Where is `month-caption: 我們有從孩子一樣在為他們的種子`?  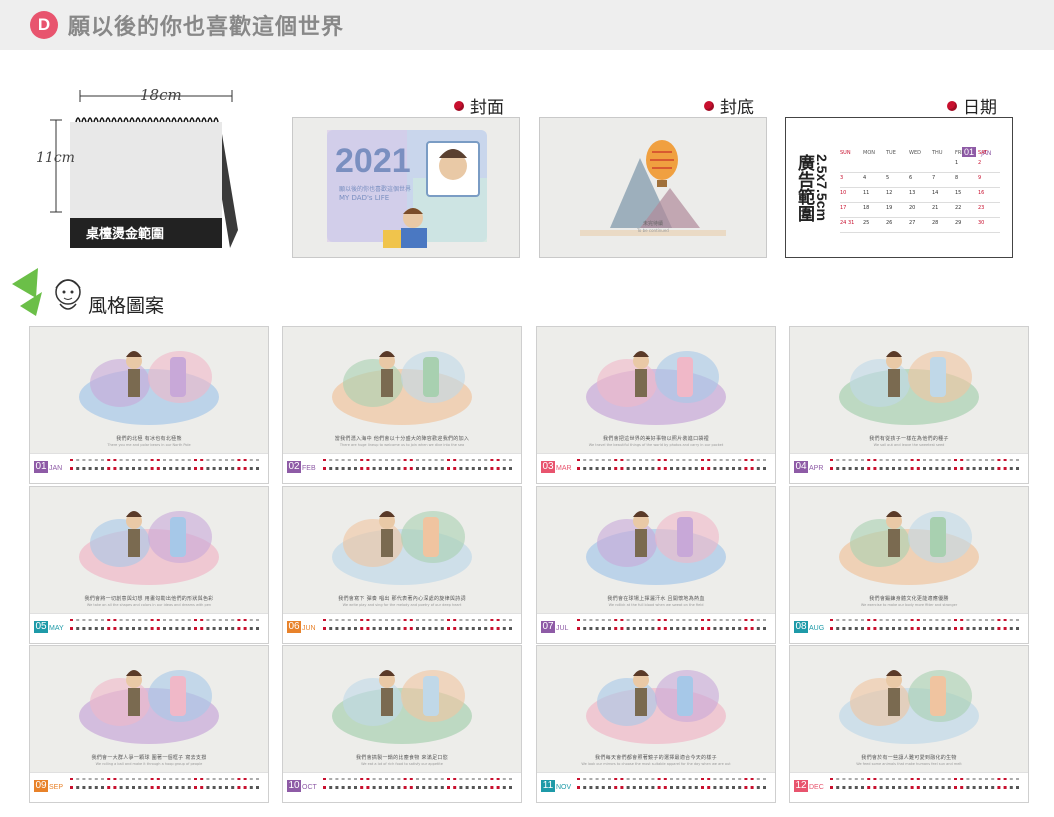 month-caption: 我們有從孩子一樣在為他們的種子 is located at coordinates (909, 439).